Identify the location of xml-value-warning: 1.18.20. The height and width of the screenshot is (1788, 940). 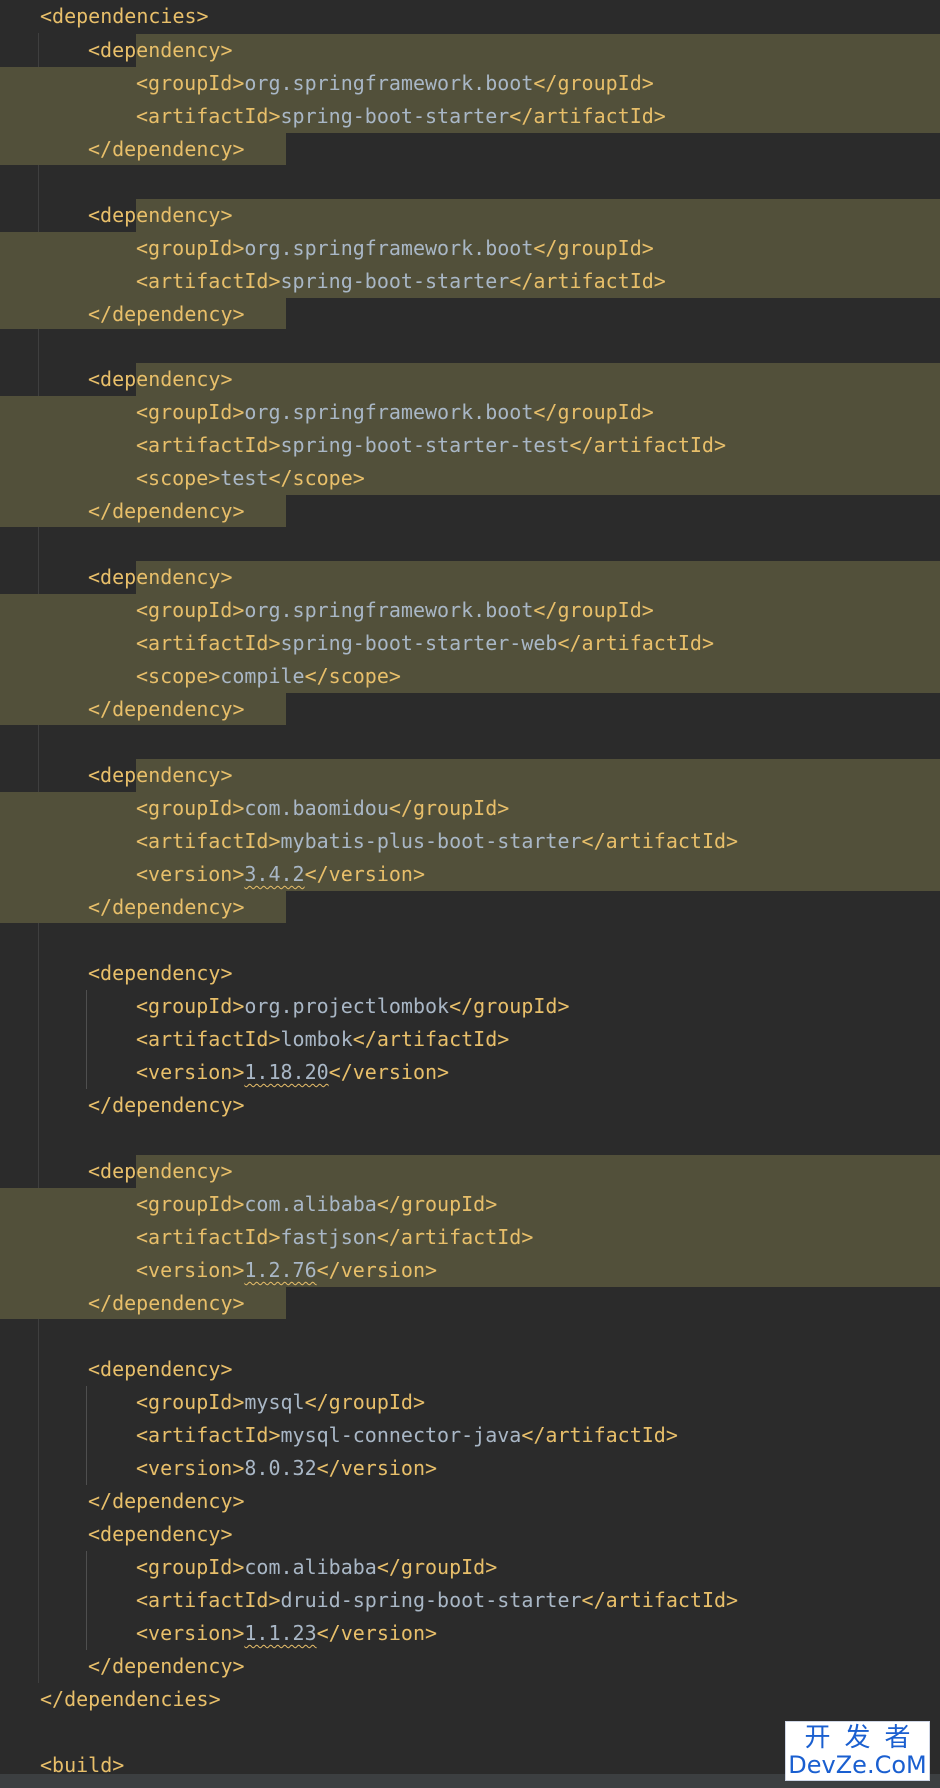
(286, 1072).